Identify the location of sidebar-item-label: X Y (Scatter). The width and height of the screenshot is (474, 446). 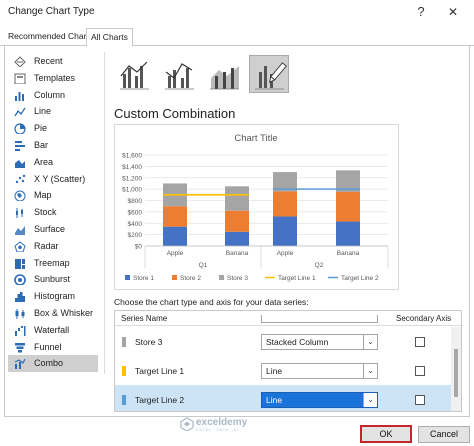
(60, 178).